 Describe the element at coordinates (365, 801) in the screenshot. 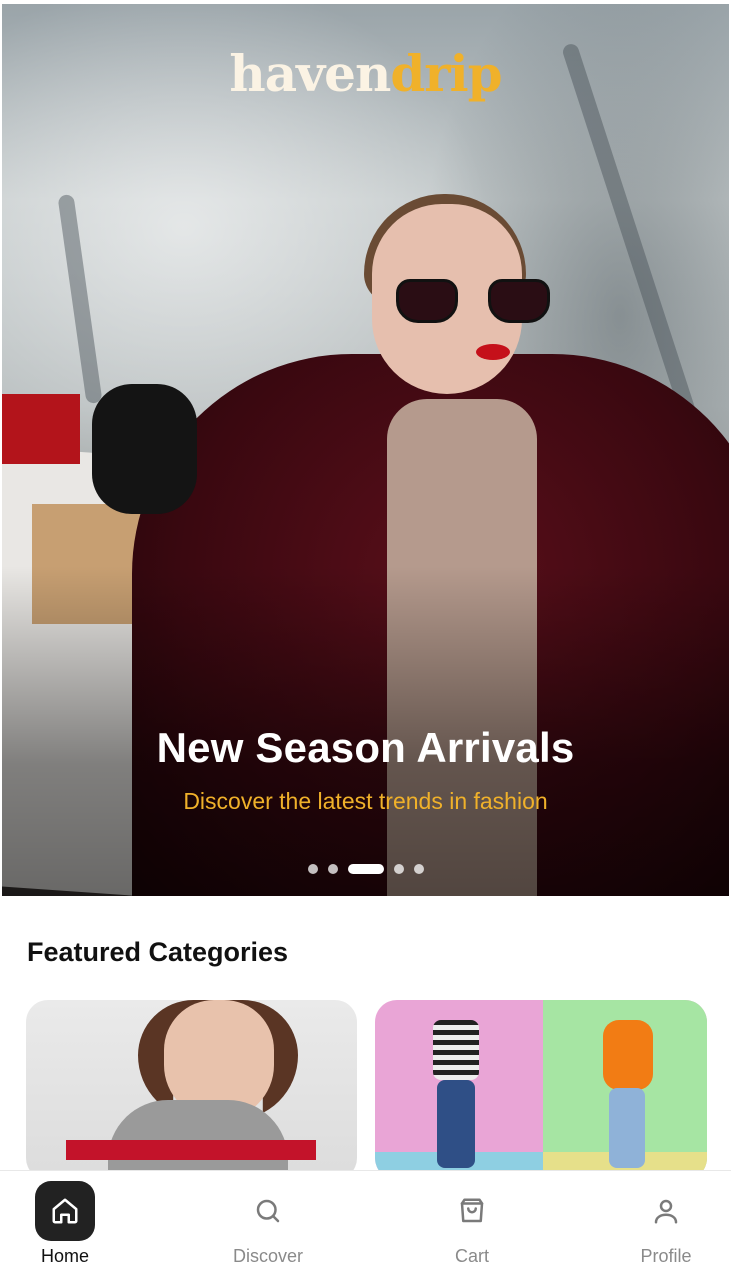

I see `hero-subtitle: Discover the latest trends in fashion` at that location.